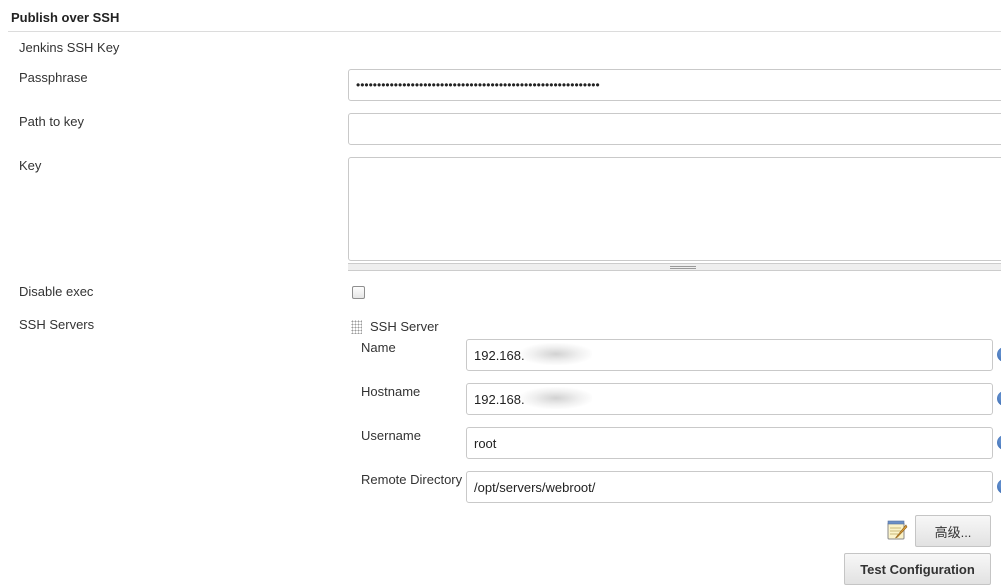  Describe the element at coordinates (674, 85) in the screenshot. I see `passphrase-input` at that location.